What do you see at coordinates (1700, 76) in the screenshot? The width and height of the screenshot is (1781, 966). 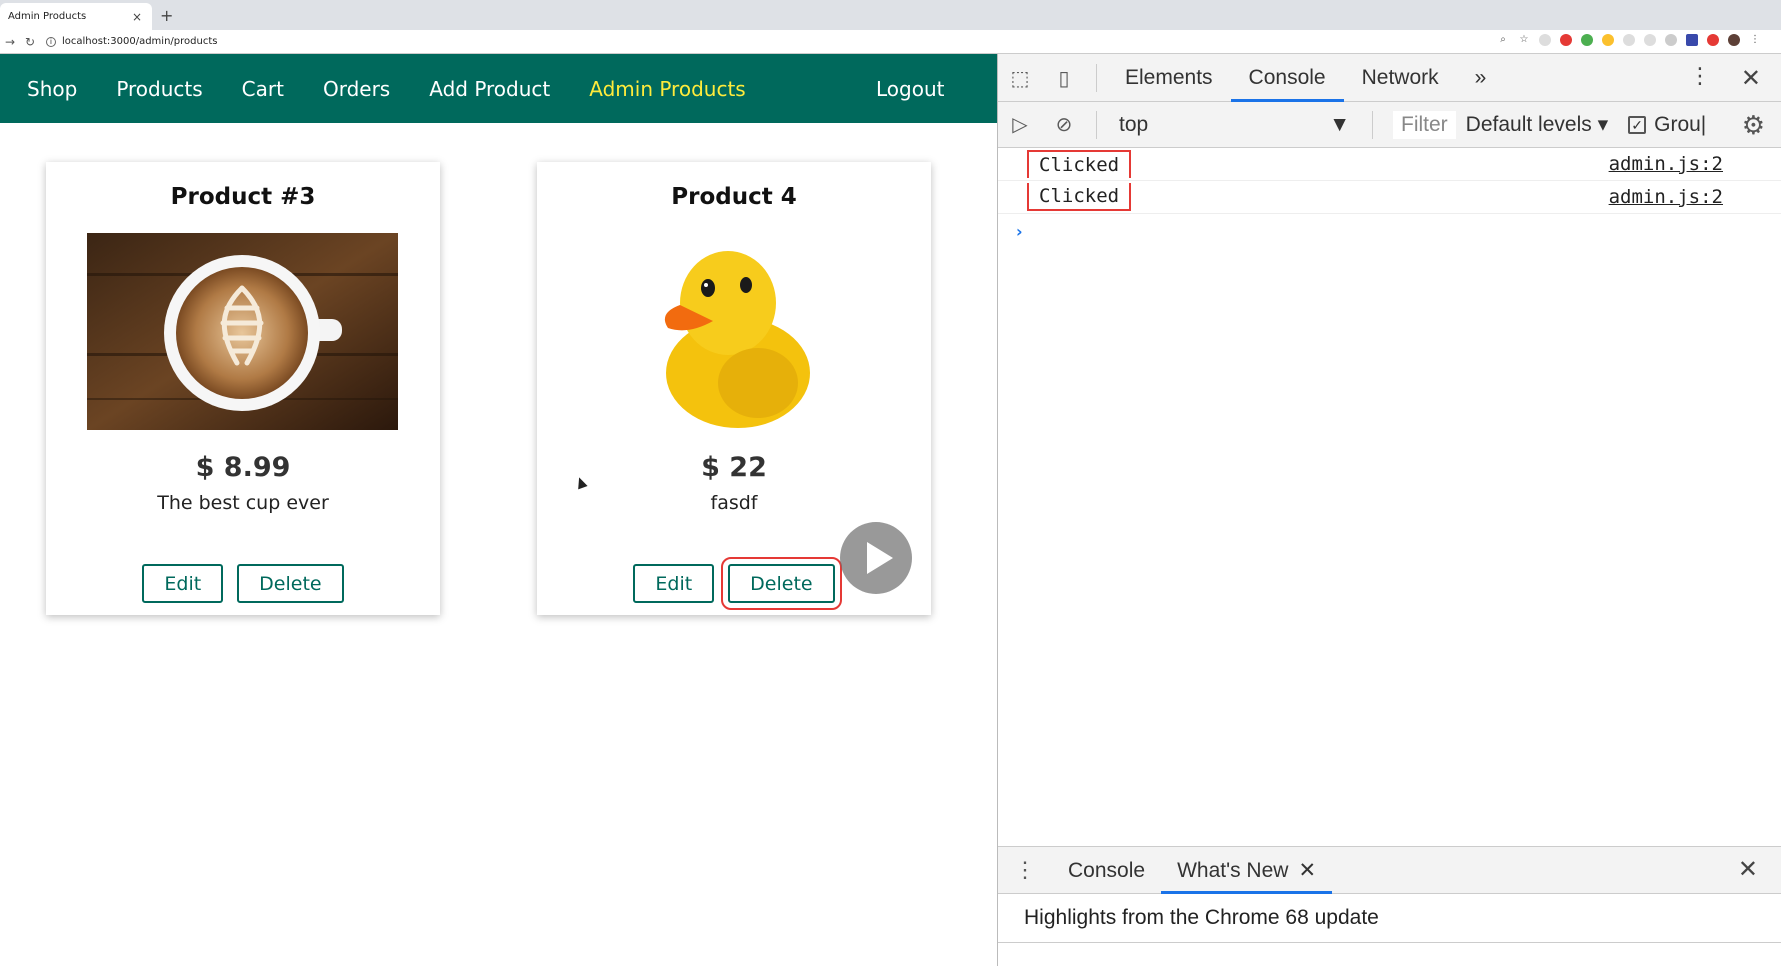 I see `devtools-menu-icon: ⋮` at bounding box center [1700, 76].